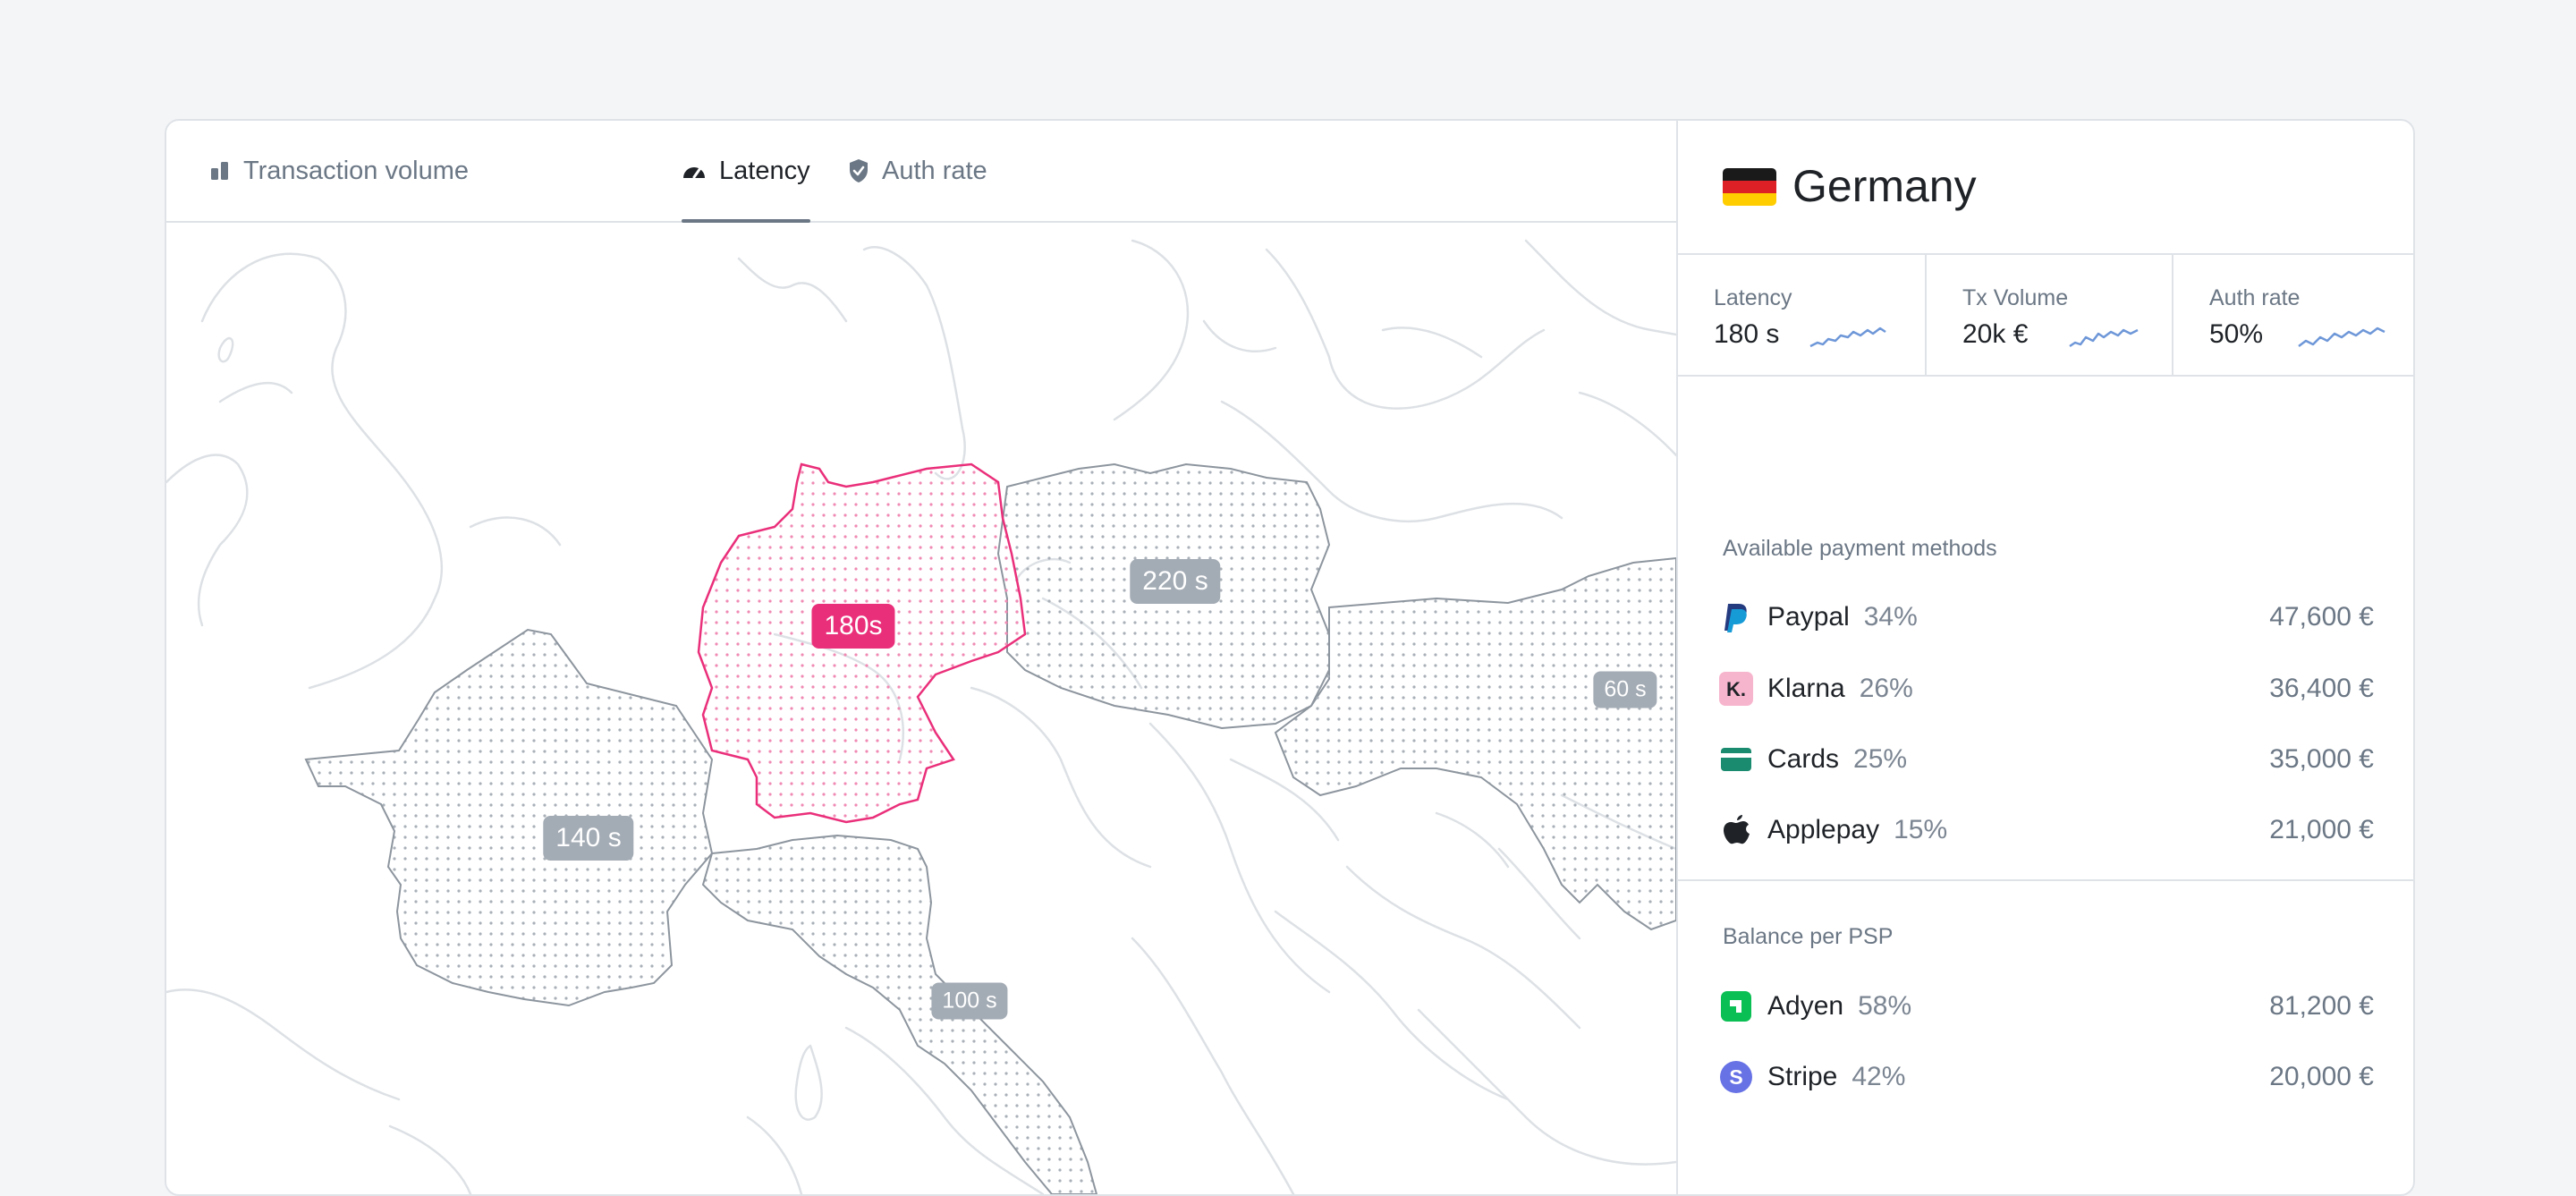  I want to click on metric-value: 20k €, so click(1995, 334).